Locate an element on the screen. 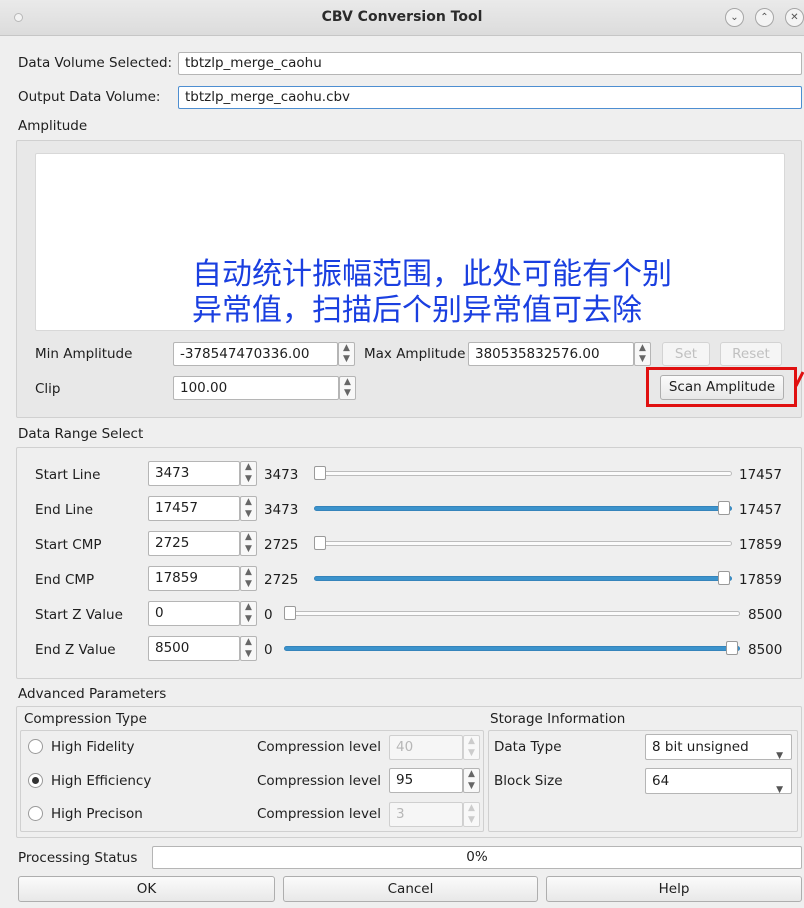  output-volume-label: Output Data Volume: is located at coordinates (89, 97).